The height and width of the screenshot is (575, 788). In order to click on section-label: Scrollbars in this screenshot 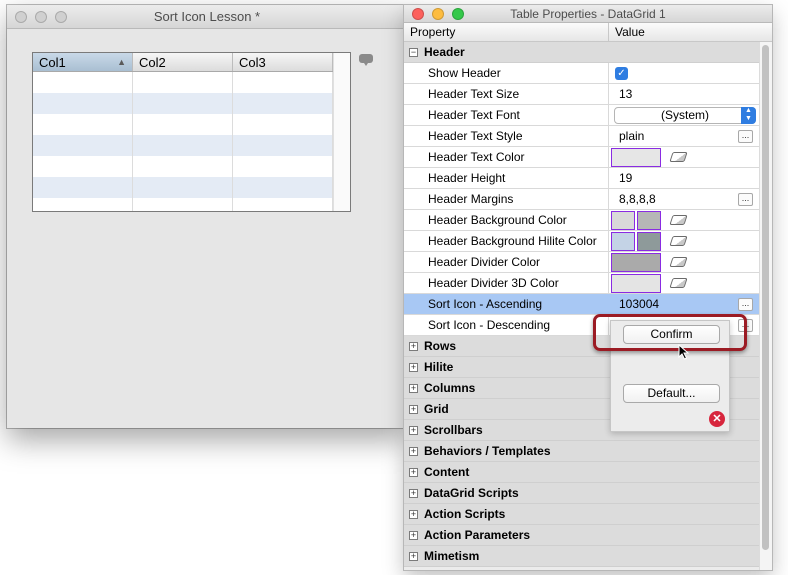, I will do `click(453, 430)`.